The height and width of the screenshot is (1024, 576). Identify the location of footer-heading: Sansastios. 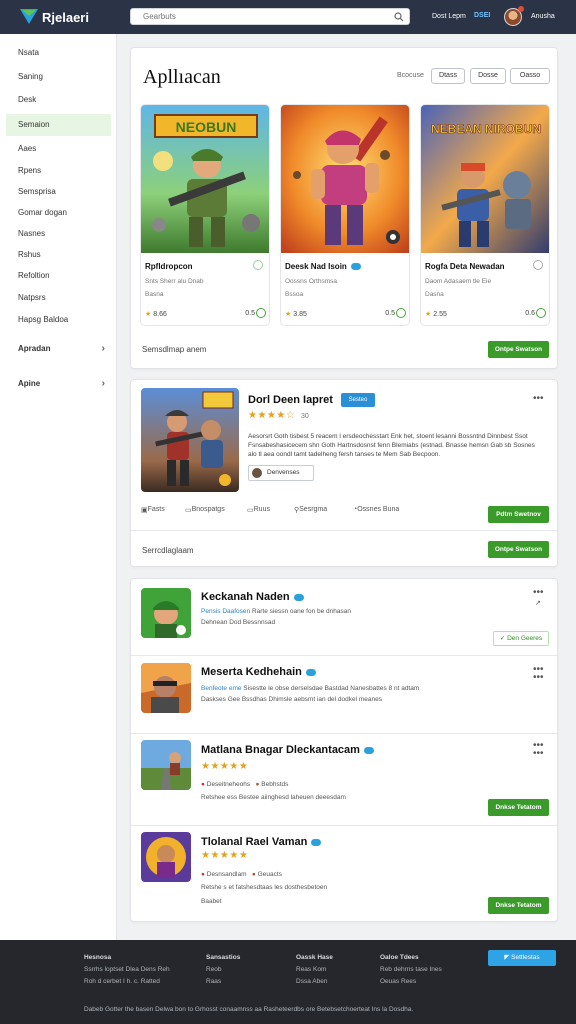
(223, 957).